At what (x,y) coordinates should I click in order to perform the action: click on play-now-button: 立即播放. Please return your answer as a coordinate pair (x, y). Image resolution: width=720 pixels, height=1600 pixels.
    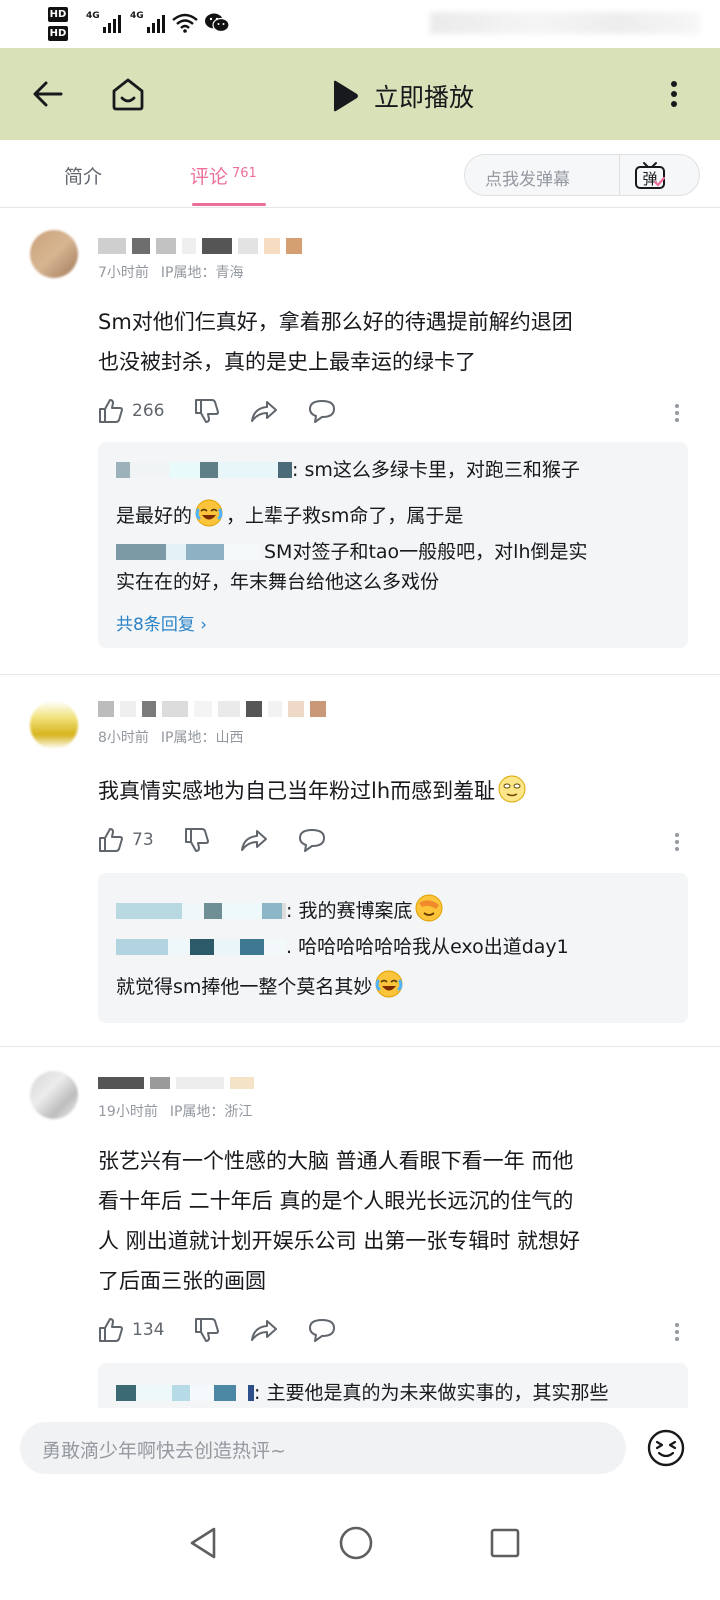
    Looking at the image, I should click on (402, 96).